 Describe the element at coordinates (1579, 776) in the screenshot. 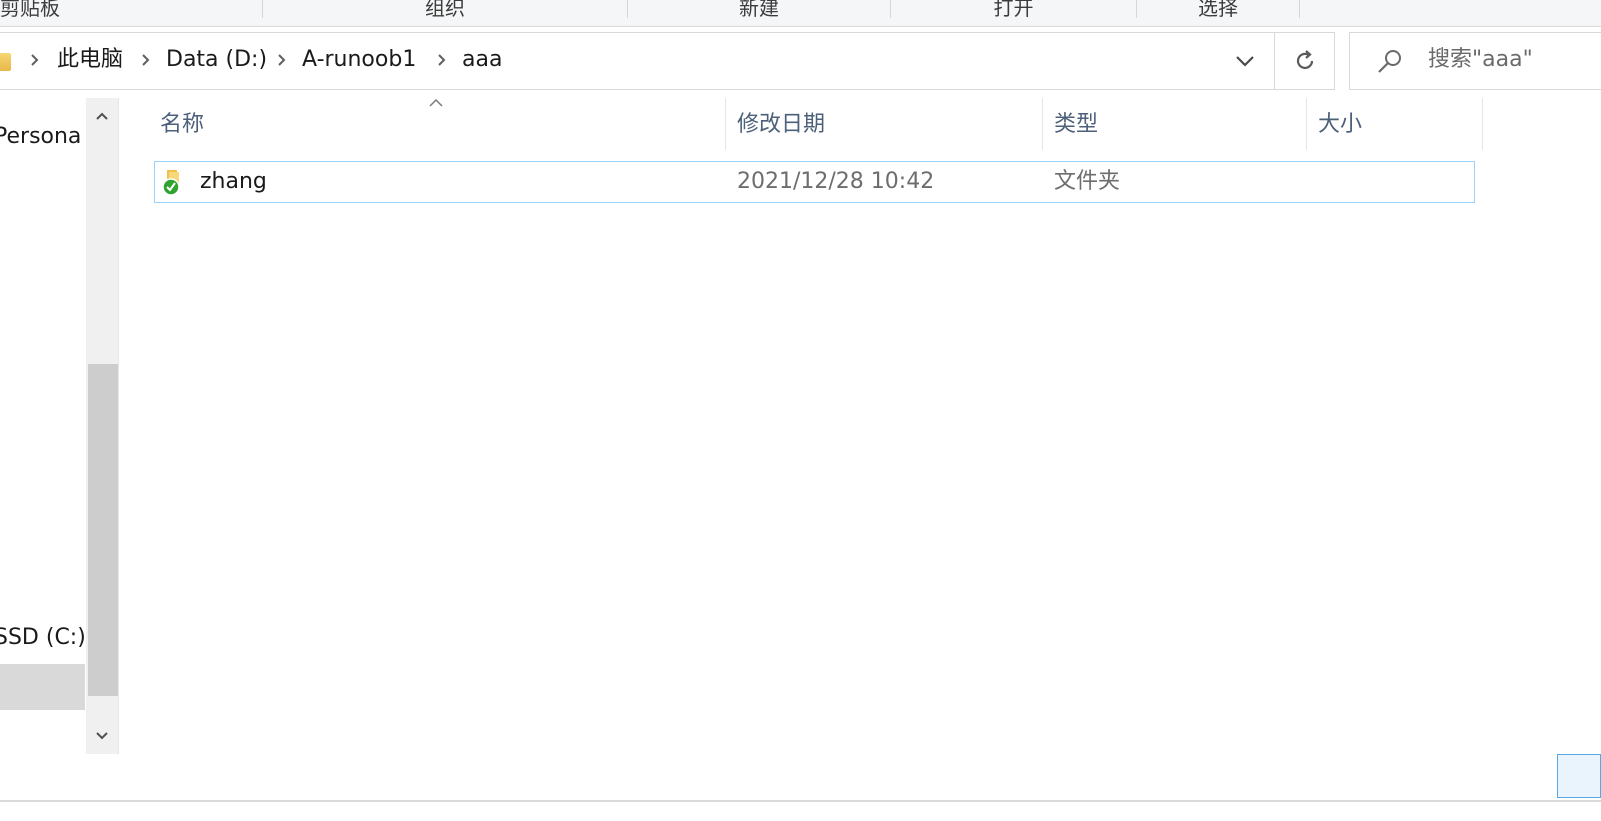

I see `view-toggle-button` at that location.